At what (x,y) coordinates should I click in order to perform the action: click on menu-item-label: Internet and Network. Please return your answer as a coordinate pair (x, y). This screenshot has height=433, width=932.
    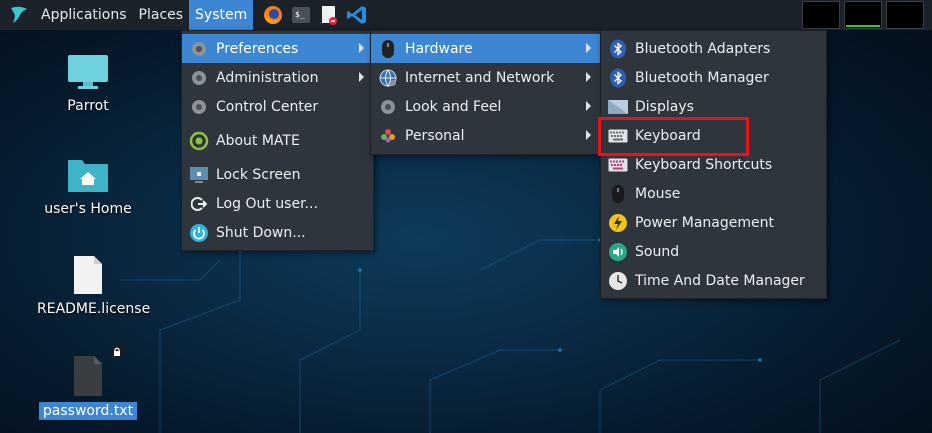
    Looking at the image, I should click on (480, 77).